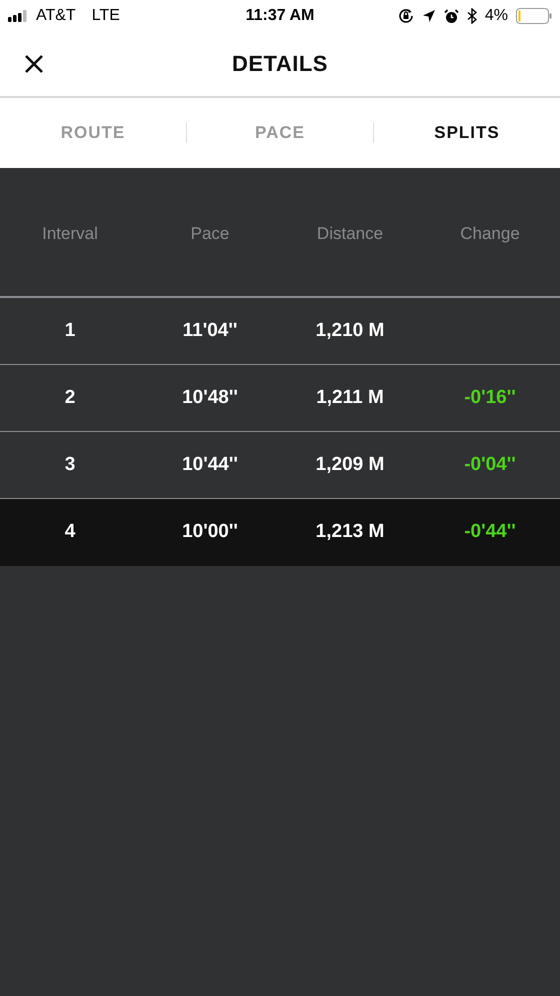 The height and width of the screenshot is (996, 560). I want to click on clock-time: 11:37 AM, so click(280, 16).